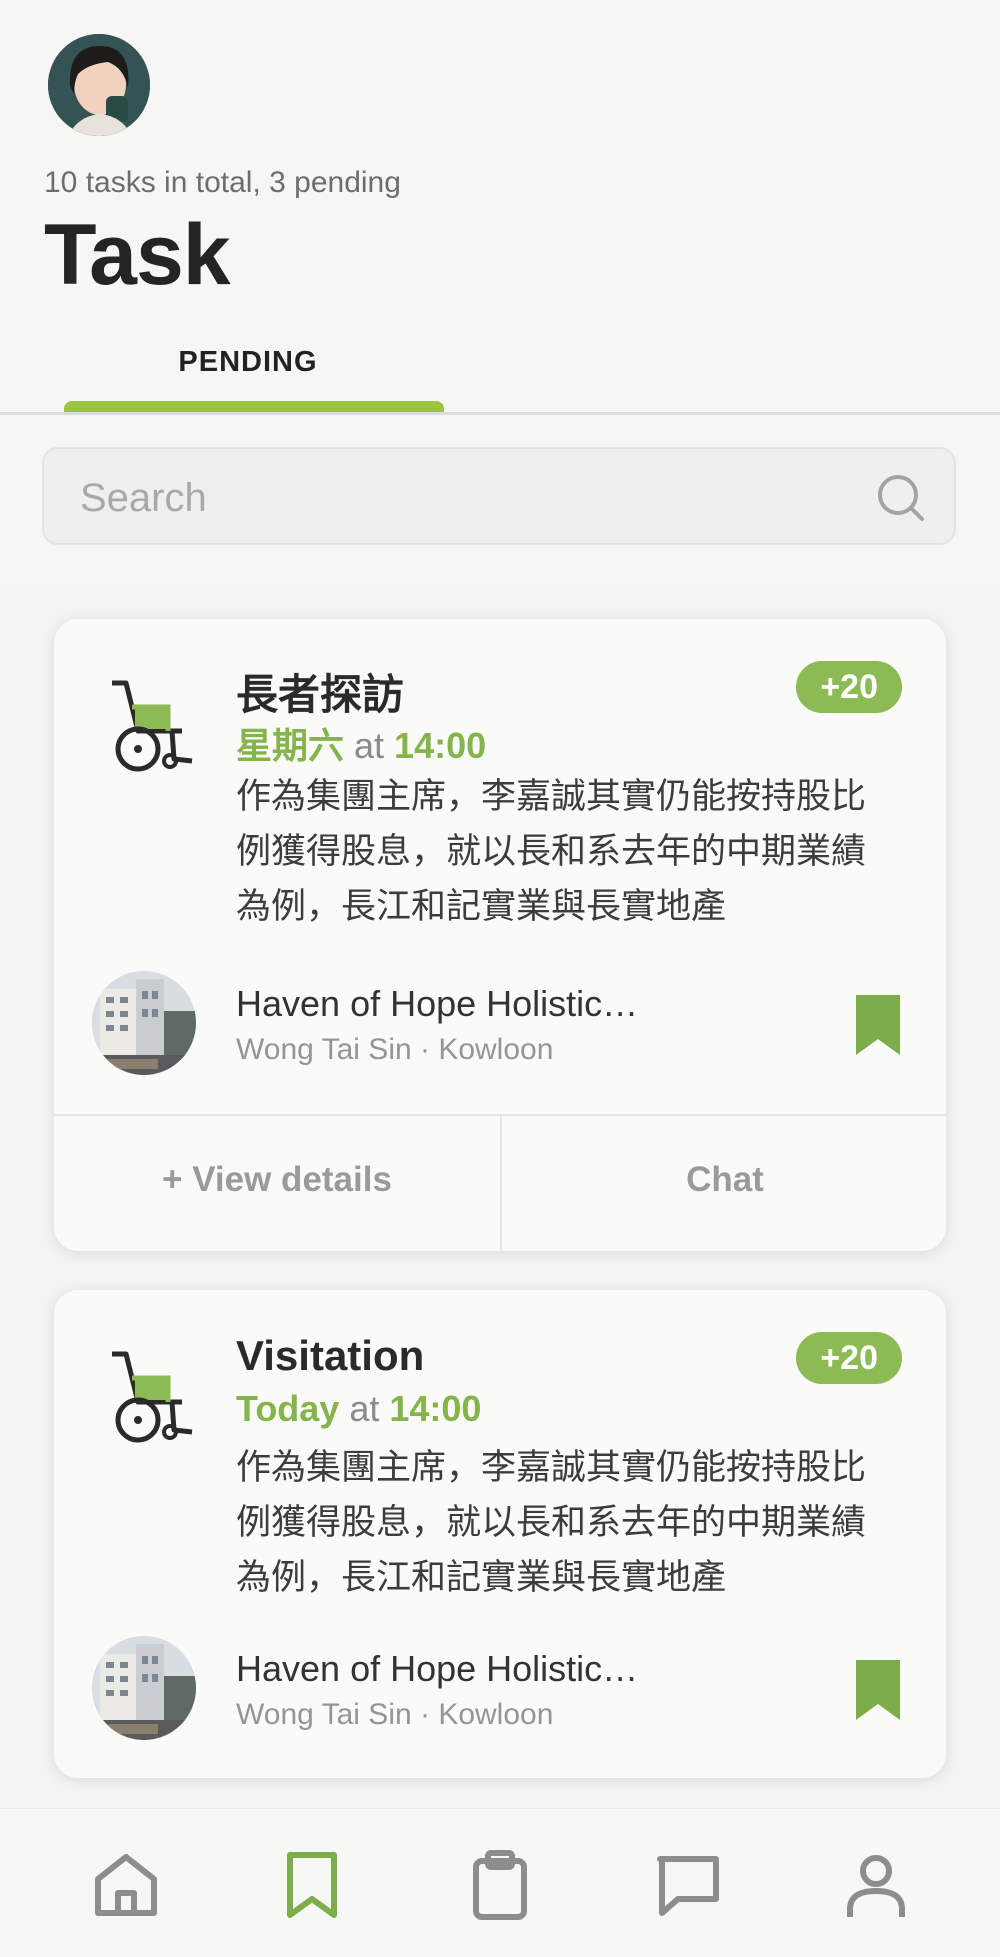 This screenshot has height=1957, width=1000. What do you see at coordinates (126, 1885) in the screenshot?
I see `home-icon` at bounding box center [126, 1885].